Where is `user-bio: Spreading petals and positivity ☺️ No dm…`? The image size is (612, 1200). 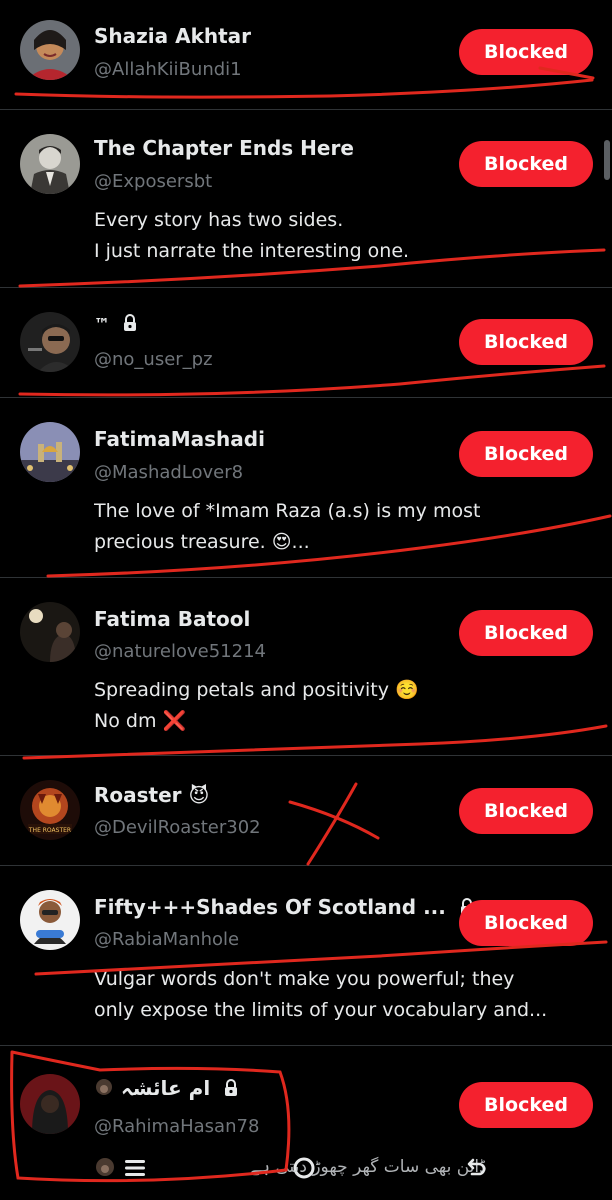 user-bio: Spreading petals and positivity ☺️ No dm… is located at coordinates (341, 706).